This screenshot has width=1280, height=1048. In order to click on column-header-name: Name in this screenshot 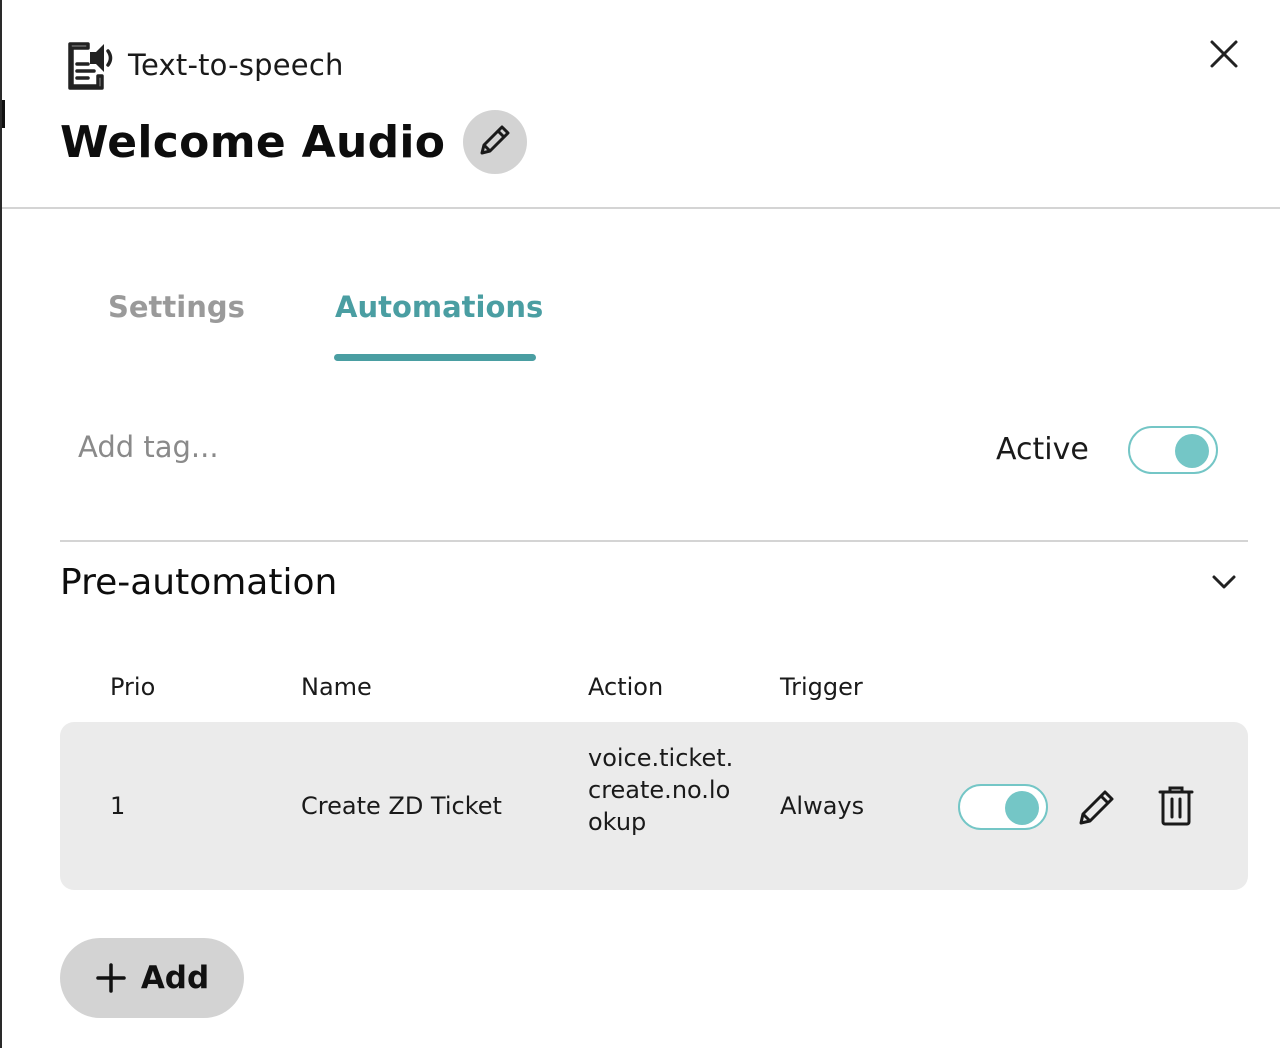, I will do `click(336, 687)`.